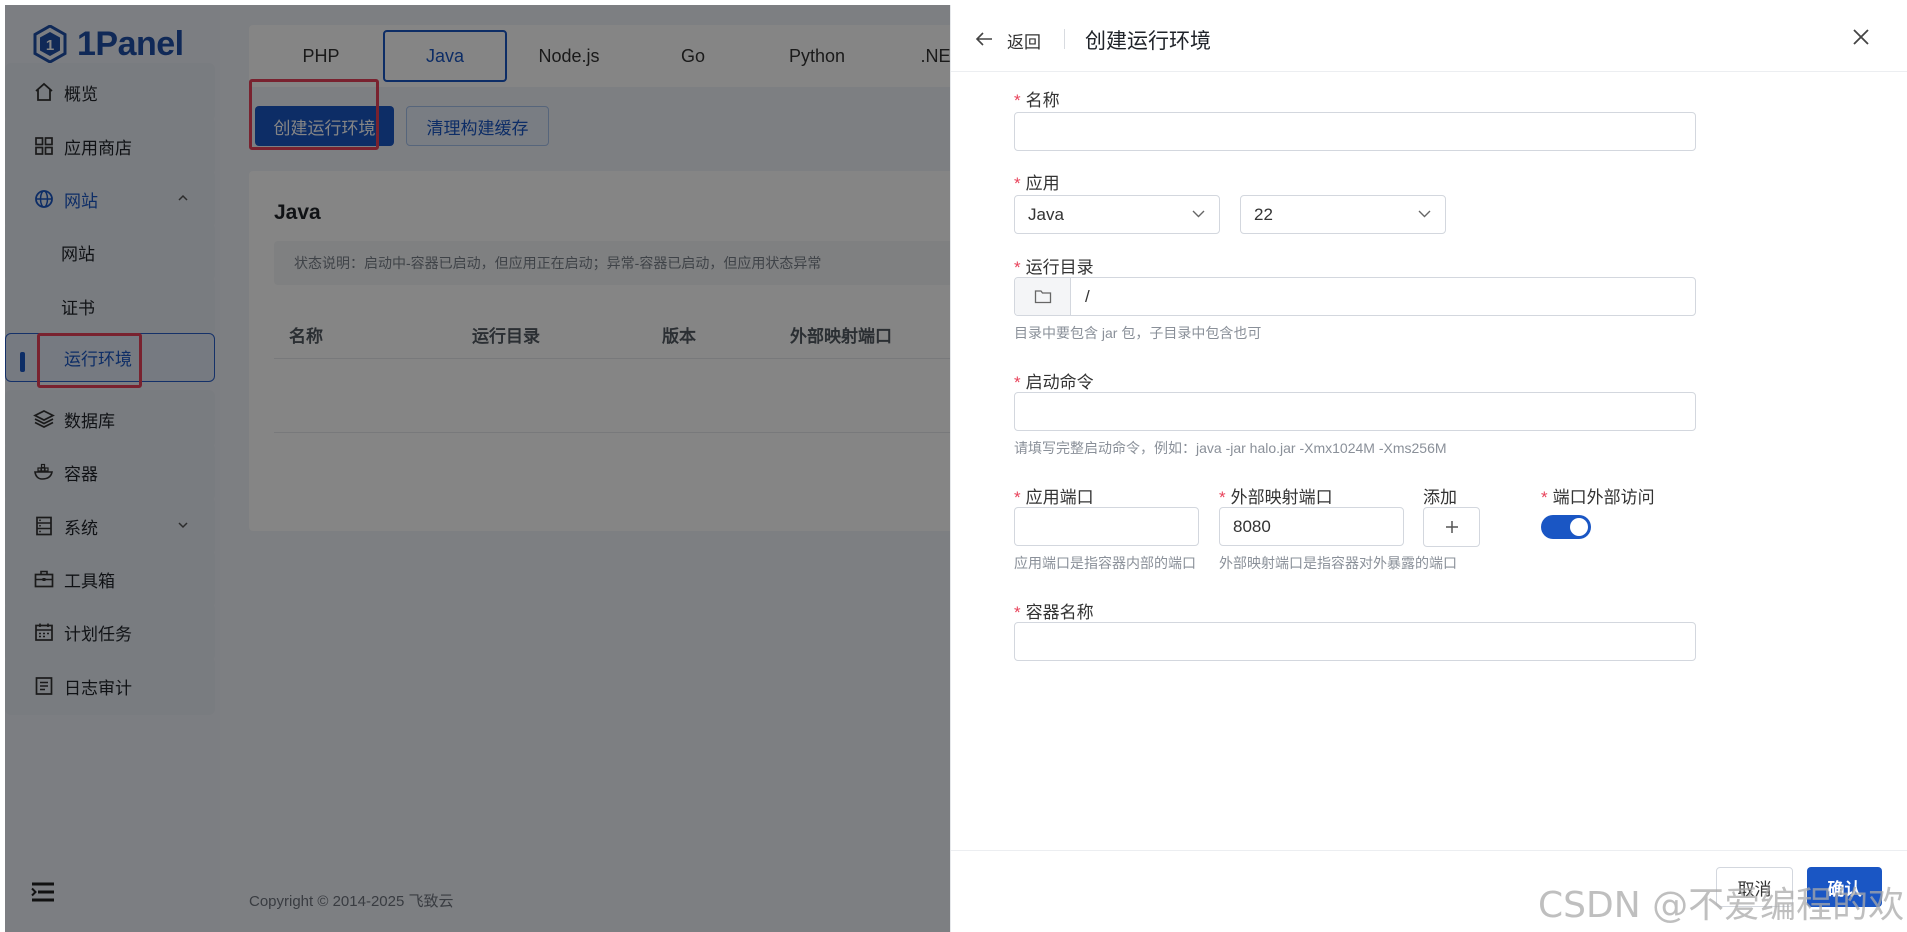 This screenshot has height=932, width=1907. Describe the element at coordinates (1054, 497) in the screenshot. I see `app-port-label: * 应用端口` at that location.